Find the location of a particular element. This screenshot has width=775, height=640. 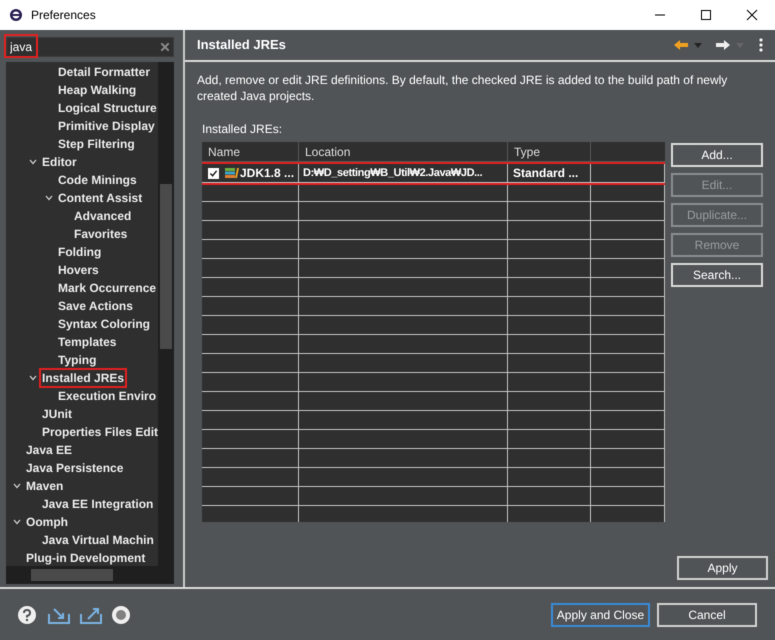

dialog-button: Apply and Close is located at coordinates (600, 614).